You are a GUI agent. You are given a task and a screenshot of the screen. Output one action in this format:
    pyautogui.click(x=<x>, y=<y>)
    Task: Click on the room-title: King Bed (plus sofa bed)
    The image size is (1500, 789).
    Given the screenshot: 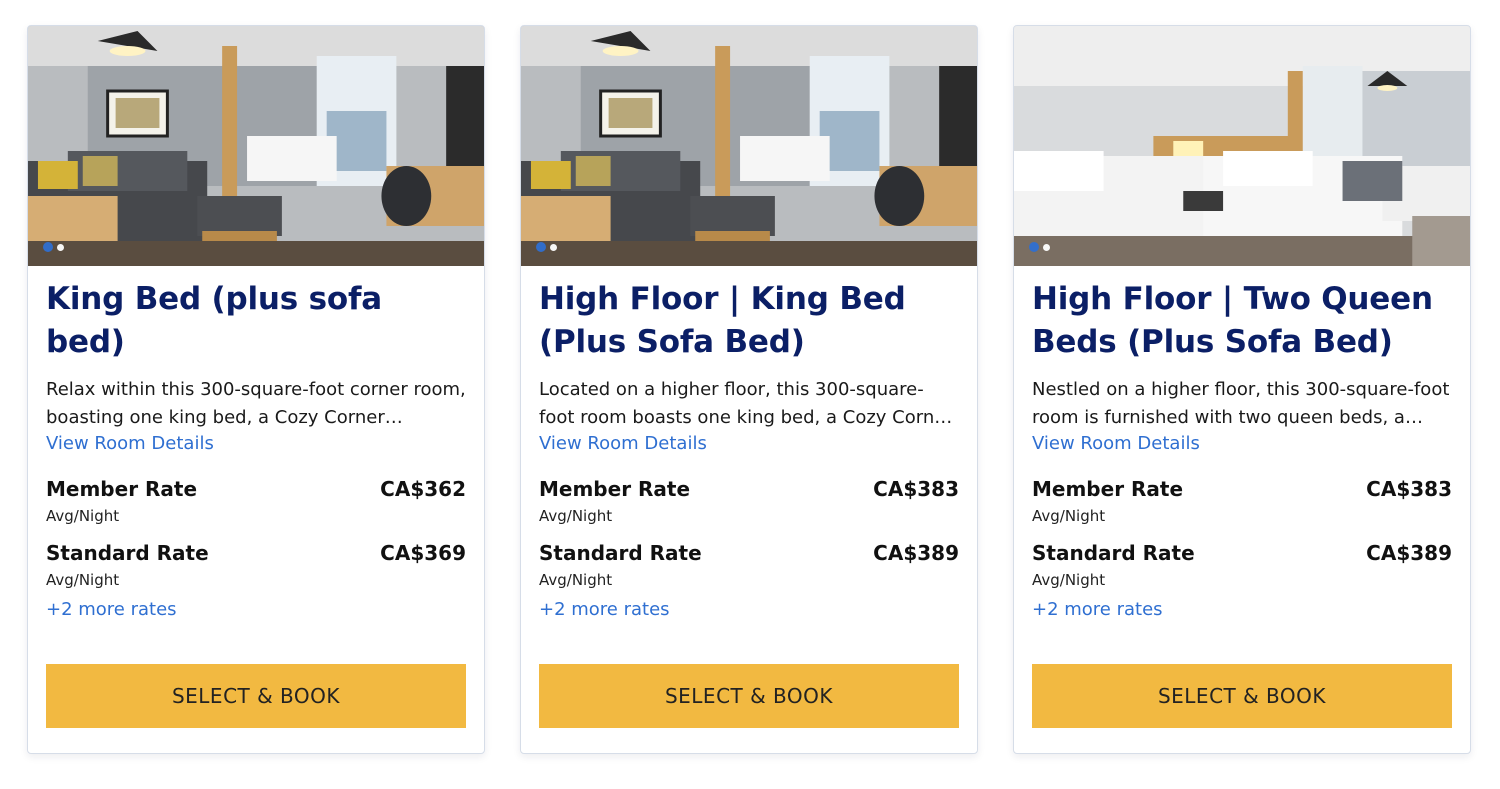 What is the action you would take?
    pyautogui.click(x=214, y=320)
    